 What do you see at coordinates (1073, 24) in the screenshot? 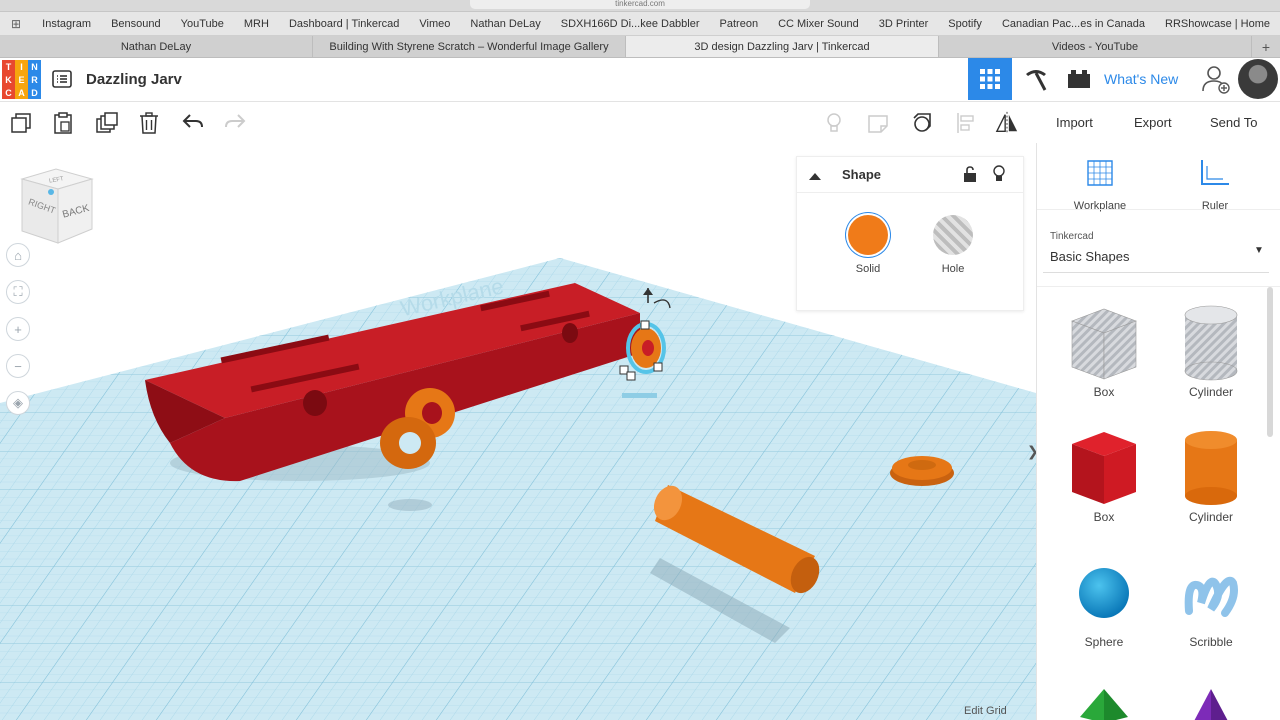
I see `bookmark-canadian-pac: Canadian Pac...es in Canada` at bounding box center [1073, 24].